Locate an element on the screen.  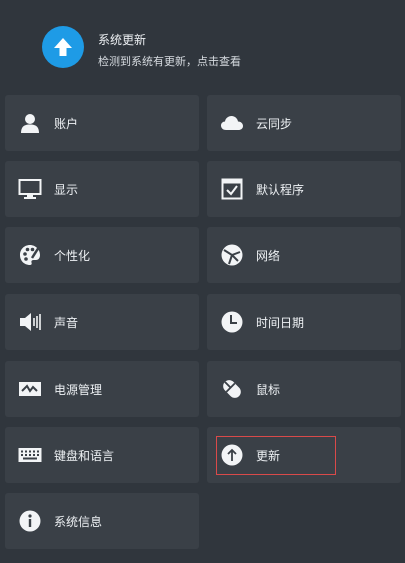
banner-title: 系统更新 is located at coordinates (122, 40).